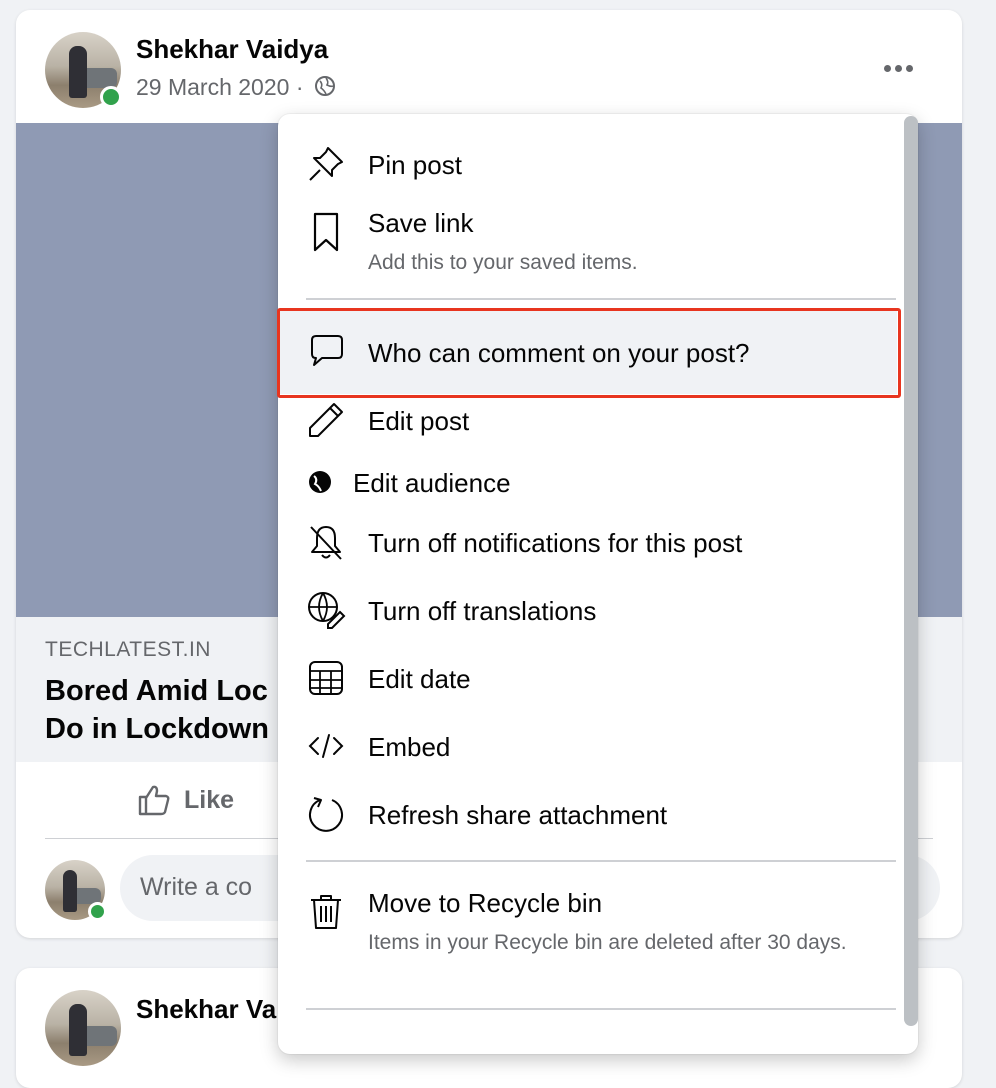 This screenshot has width=996, height=1088. Describe the element at coordinates (588, 746) in the screenshot. I see `menu-item-embed: Embed` at that location.